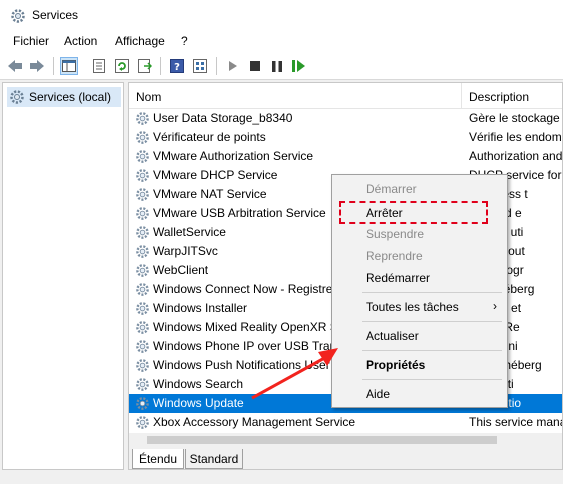 Image resolution: width=563 pixels, height=484 pixels. Describe the element at coordinates (181, 270) in the screenshot. I see `service-name: WebClient` at that location.